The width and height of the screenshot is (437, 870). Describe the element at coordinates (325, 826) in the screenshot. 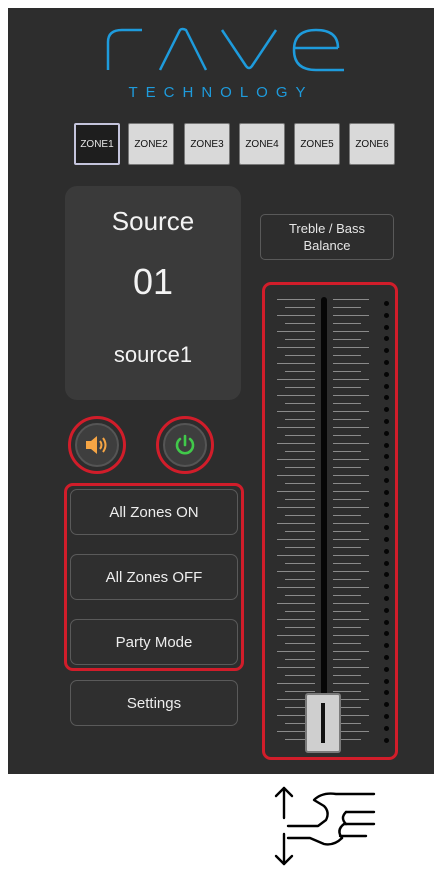

I see `swipe-vertical-hand-icon` at that location.